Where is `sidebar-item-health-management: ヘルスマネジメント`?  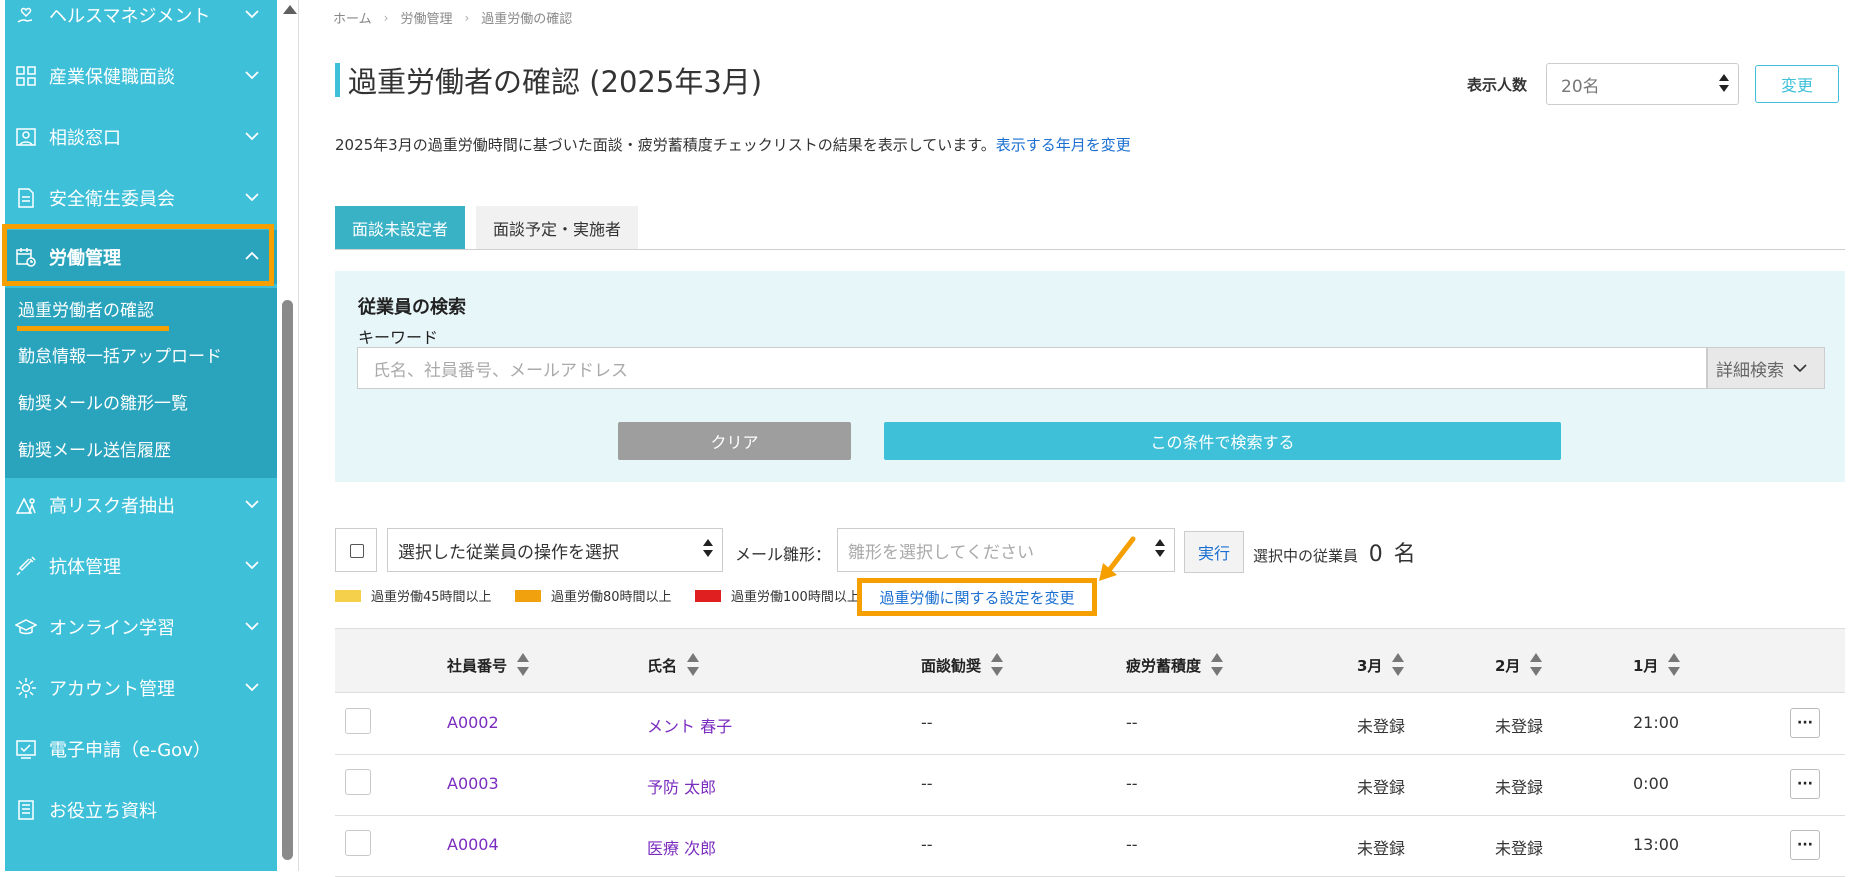 sidebar-item-health-management: ヘルスマネジメント is located at coordinates (141, 21).